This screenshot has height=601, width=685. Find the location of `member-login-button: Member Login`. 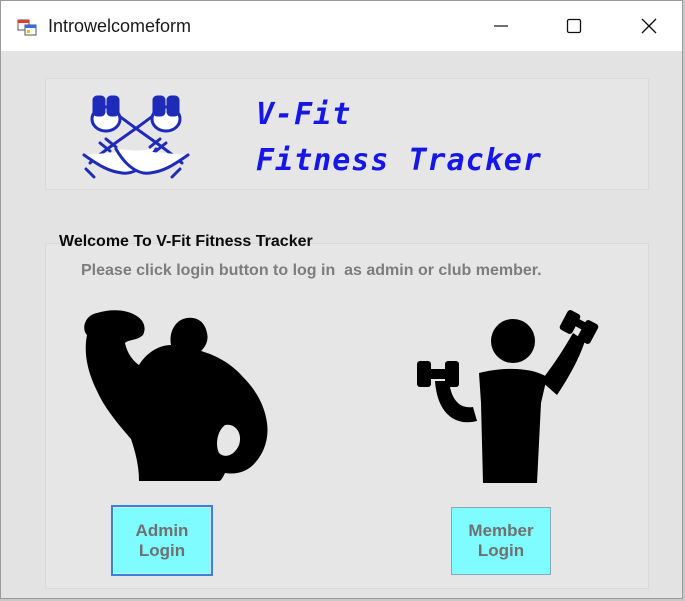

member-login-button: Member Login is located at coordinates (501, 541).